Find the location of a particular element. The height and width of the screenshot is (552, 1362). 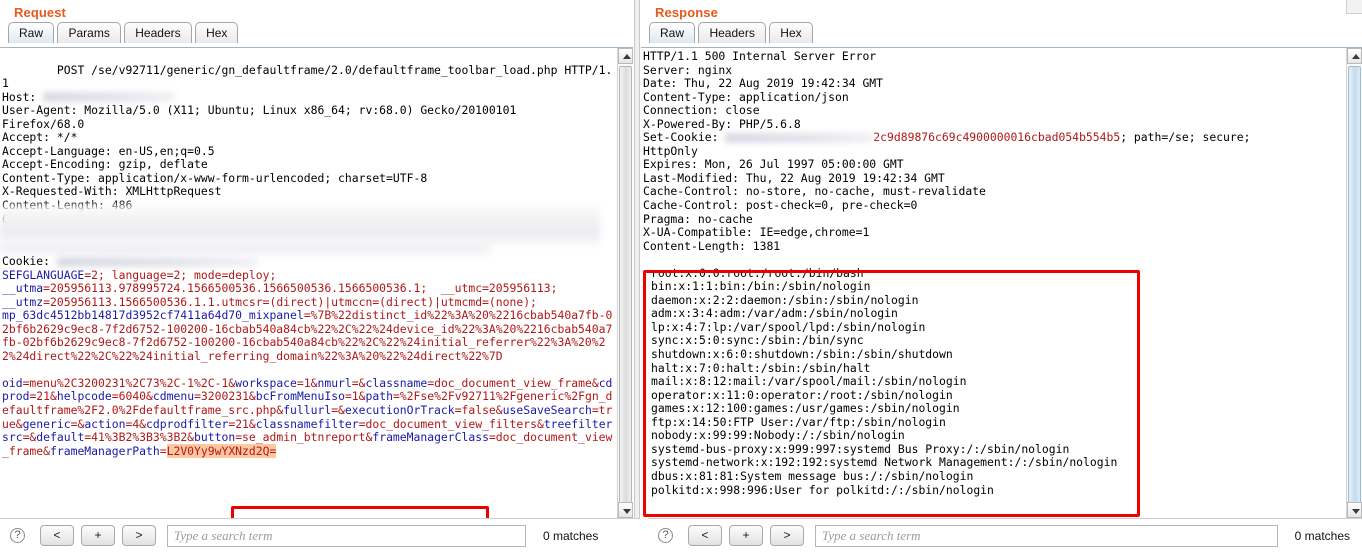

response-header-line: Pragma: no-cache is located at coordinates (698, 218).